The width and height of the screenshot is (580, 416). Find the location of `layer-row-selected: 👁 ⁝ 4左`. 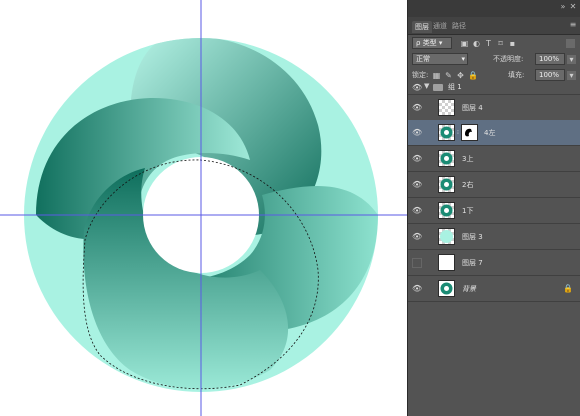

layer-row-selected: 👁 ⁝ 4左 is located at coordinates (494, 133).